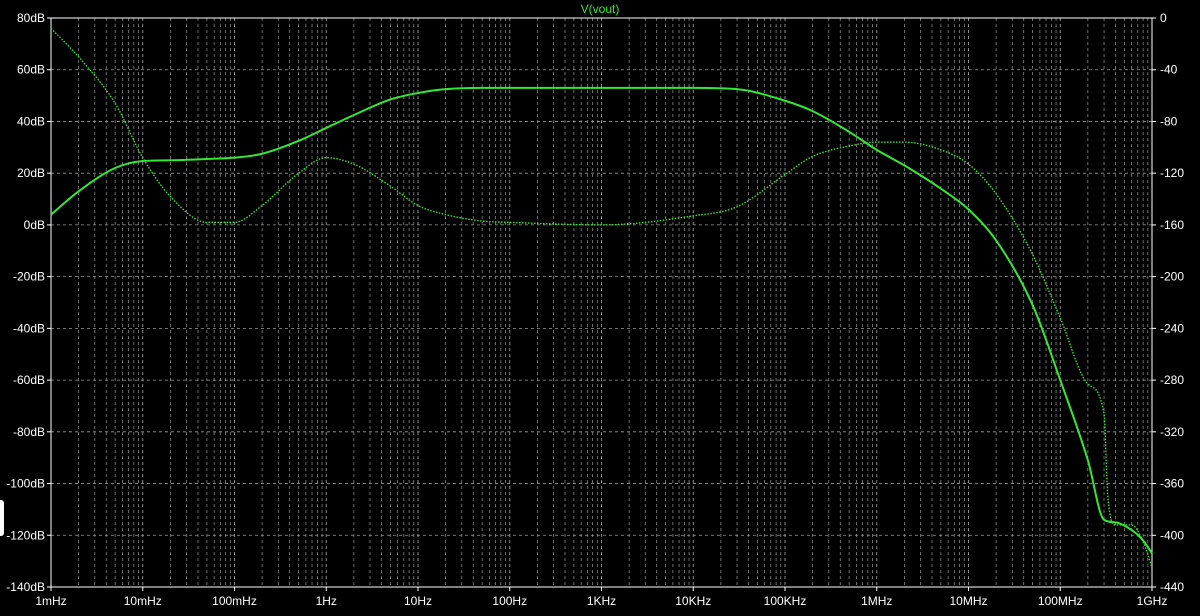  Describe the element at coordinates (693, 601) in the screenshot. I see `tick-label-bottom: 10KHz` at that location.